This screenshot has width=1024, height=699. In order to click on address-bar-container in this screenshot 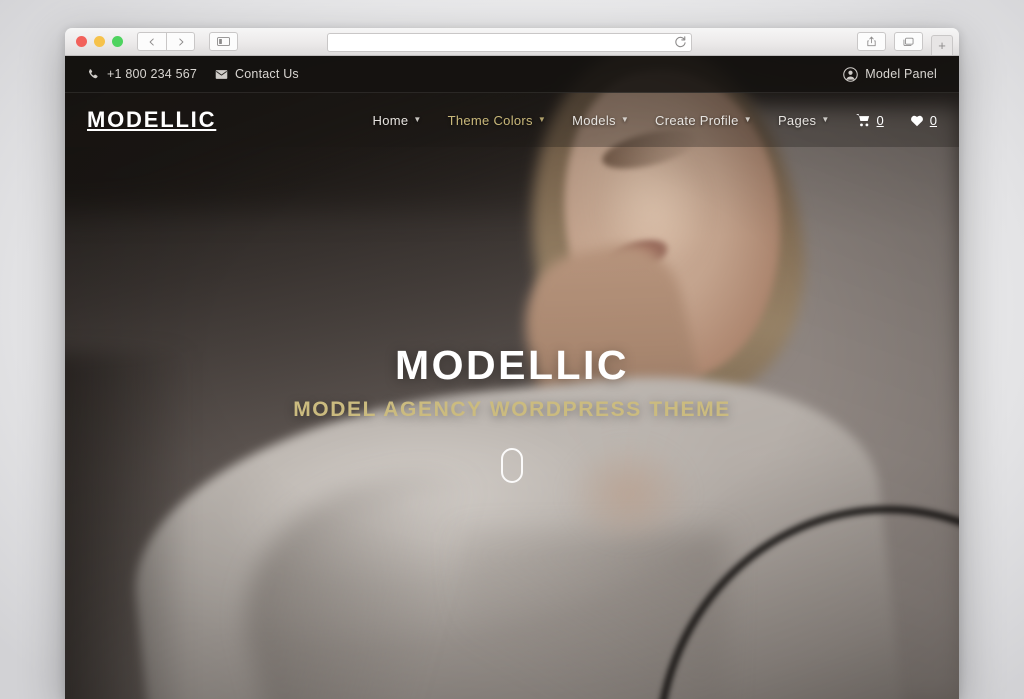, I will do `click(509, 42)`.